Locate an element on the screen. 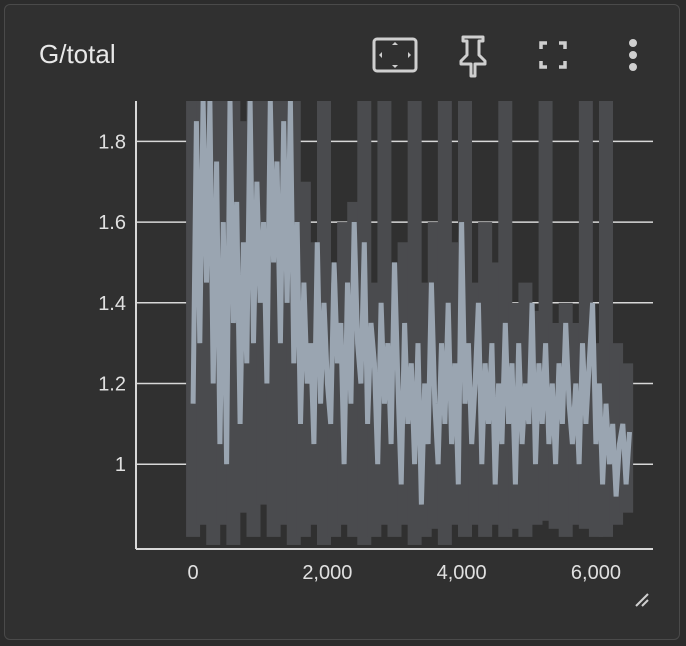  x-tick-label: 2,000 is located at coordinates (327, 573).